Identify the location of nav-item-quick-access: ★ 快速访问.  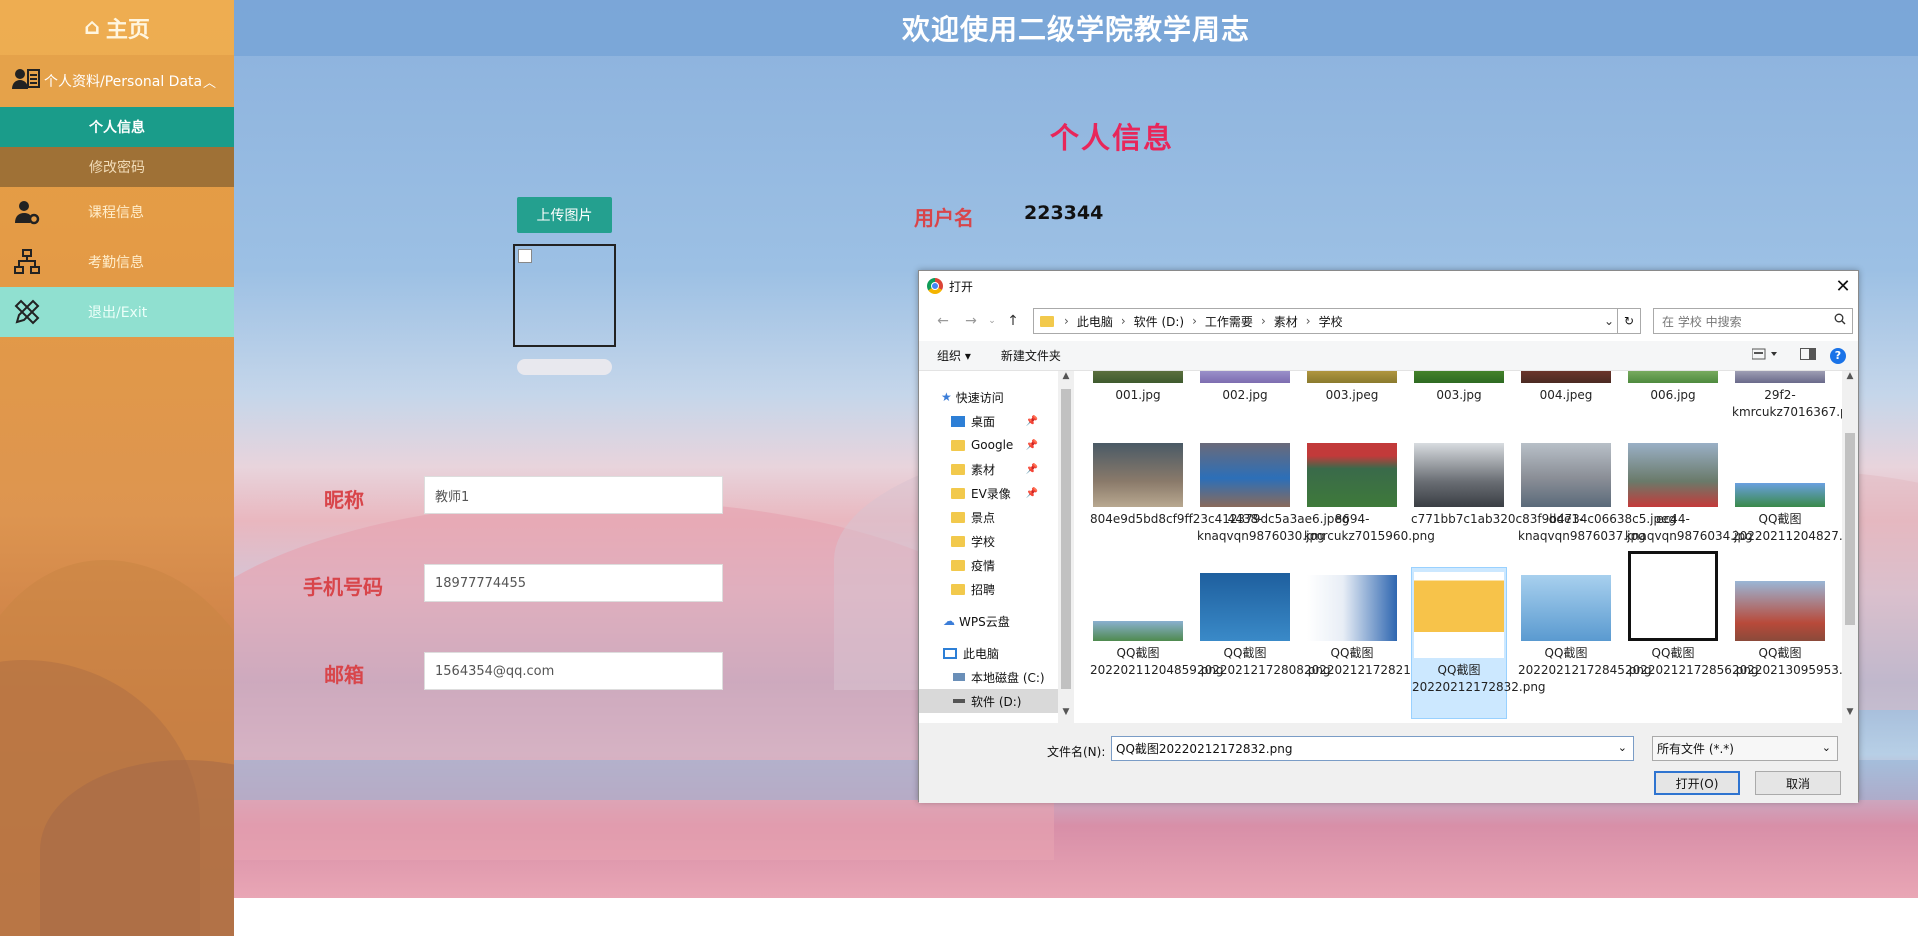
(988, 397).